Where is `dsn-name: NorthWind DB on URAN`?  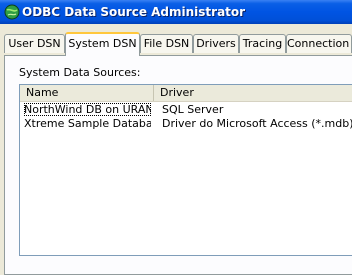
dsn-name: NorthWind DB on URAN is located at coordinates (87, 109).